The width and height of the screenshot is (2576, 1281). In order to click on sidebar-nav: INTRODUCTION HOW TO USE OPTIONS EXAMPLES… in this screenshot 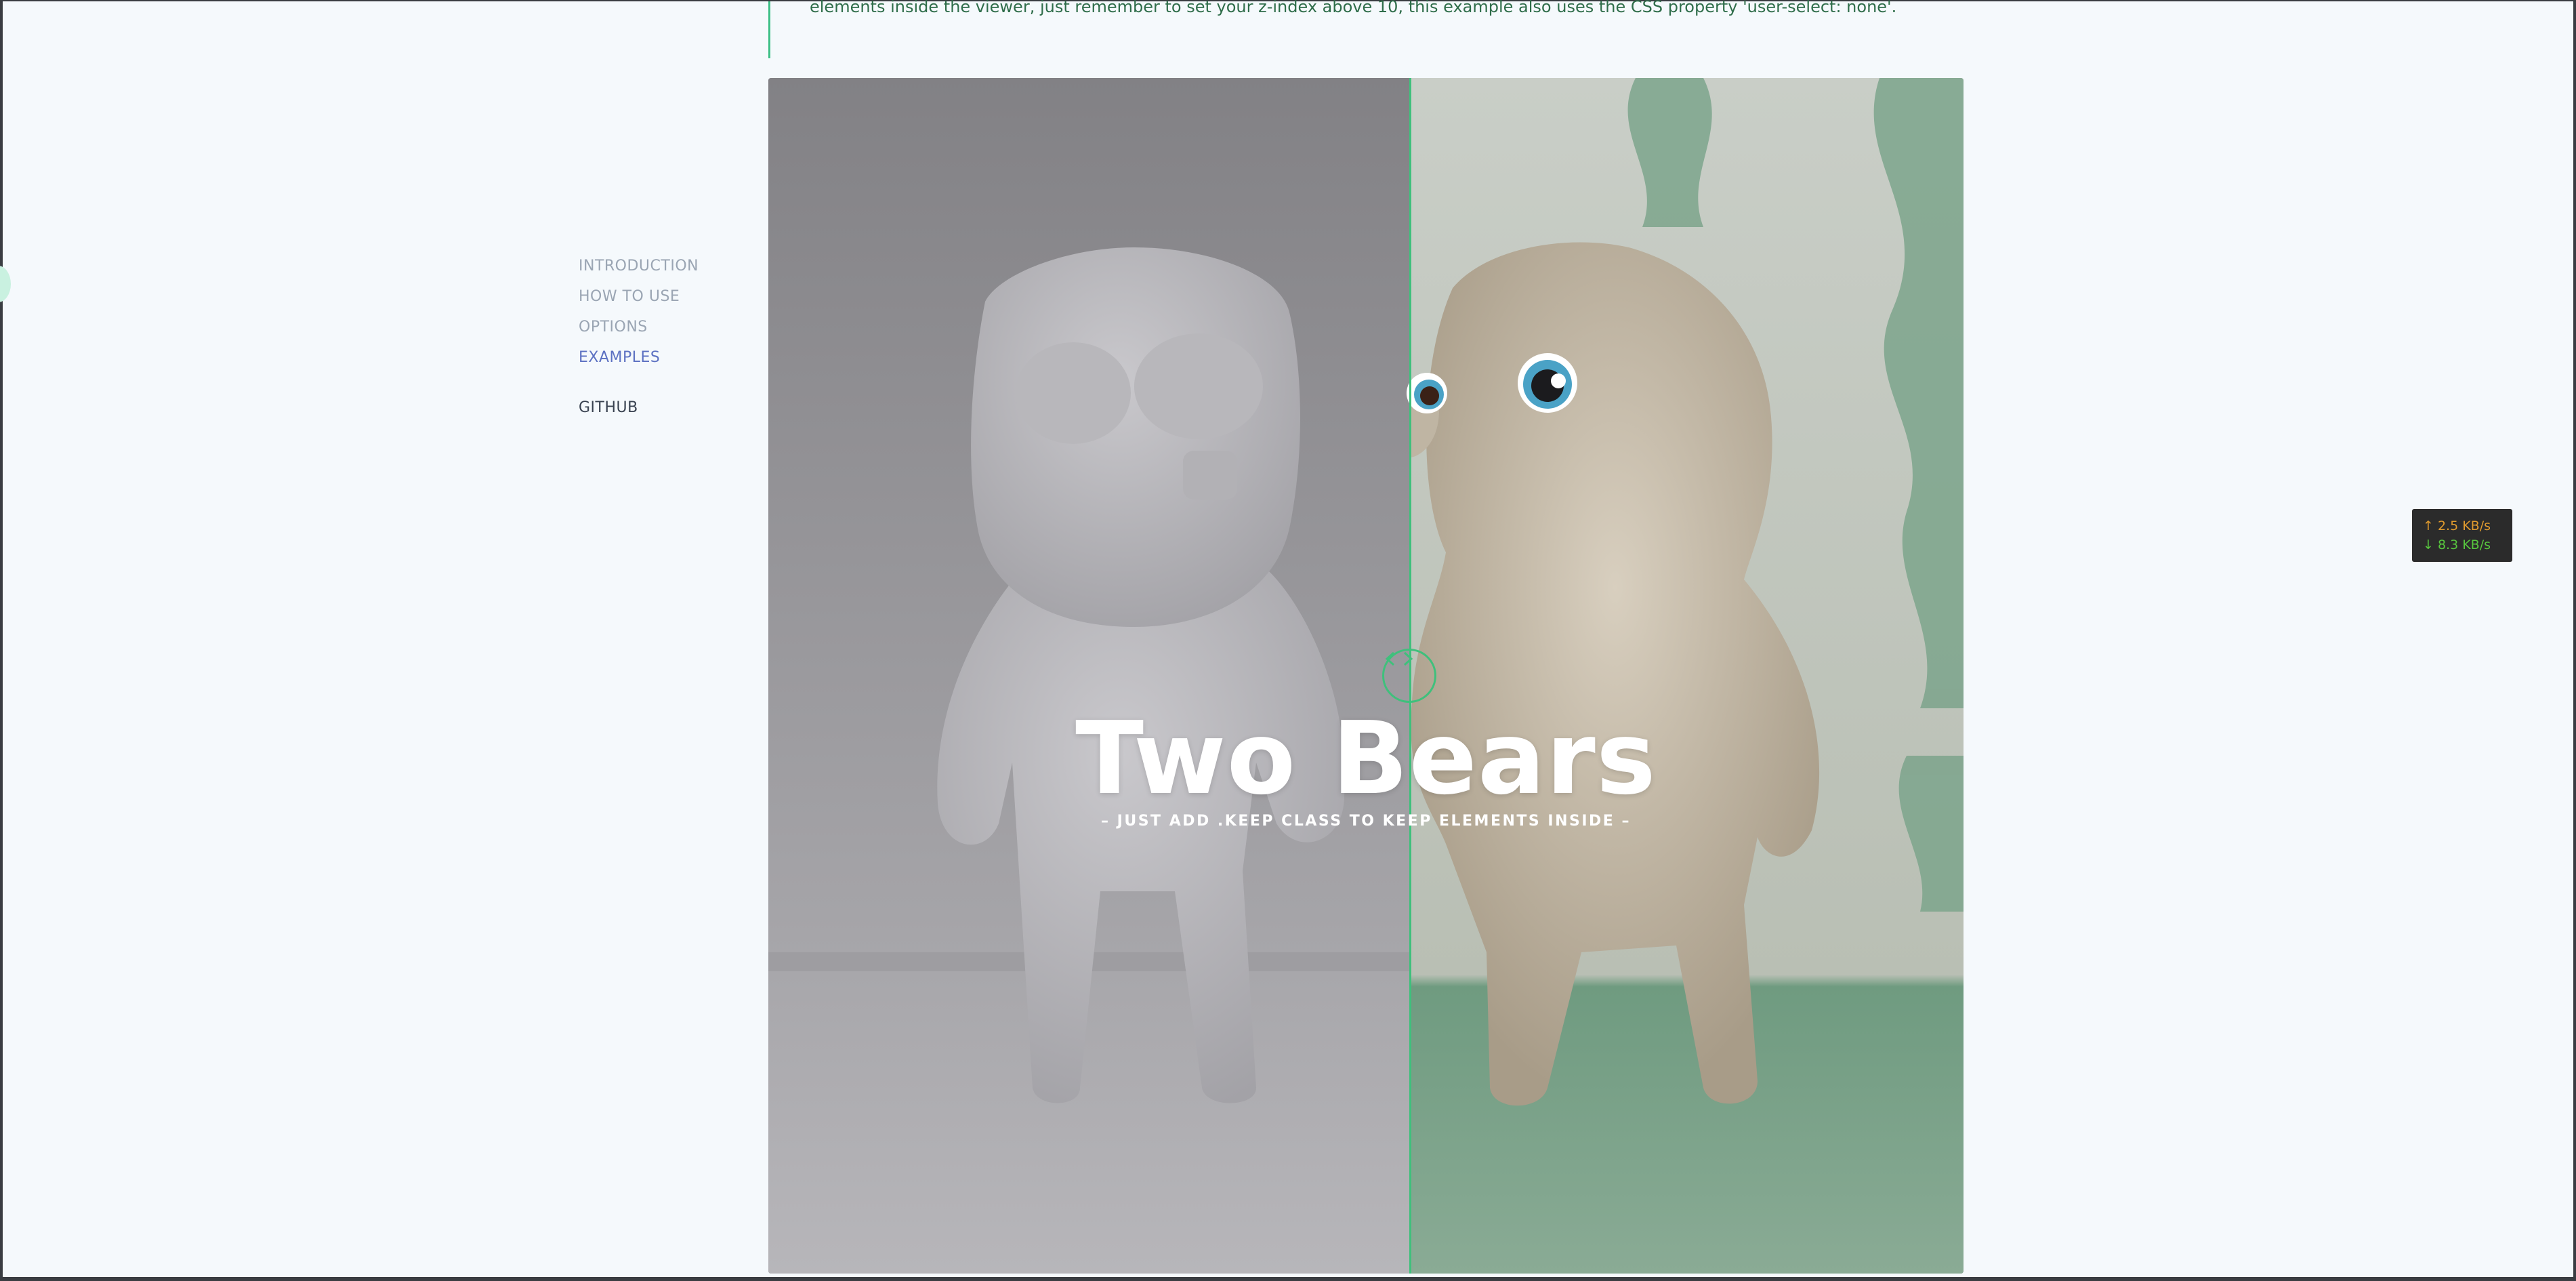, I will do `click(639, 342)`.